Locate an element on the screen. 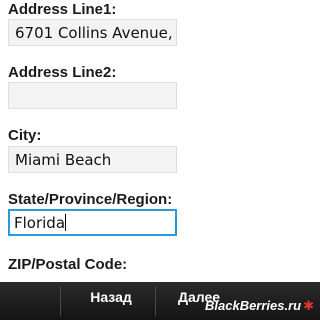 This screenshot has width=320, height=320. zip-label: ZIP/Postal Code: is located at coordinates (68, 264).